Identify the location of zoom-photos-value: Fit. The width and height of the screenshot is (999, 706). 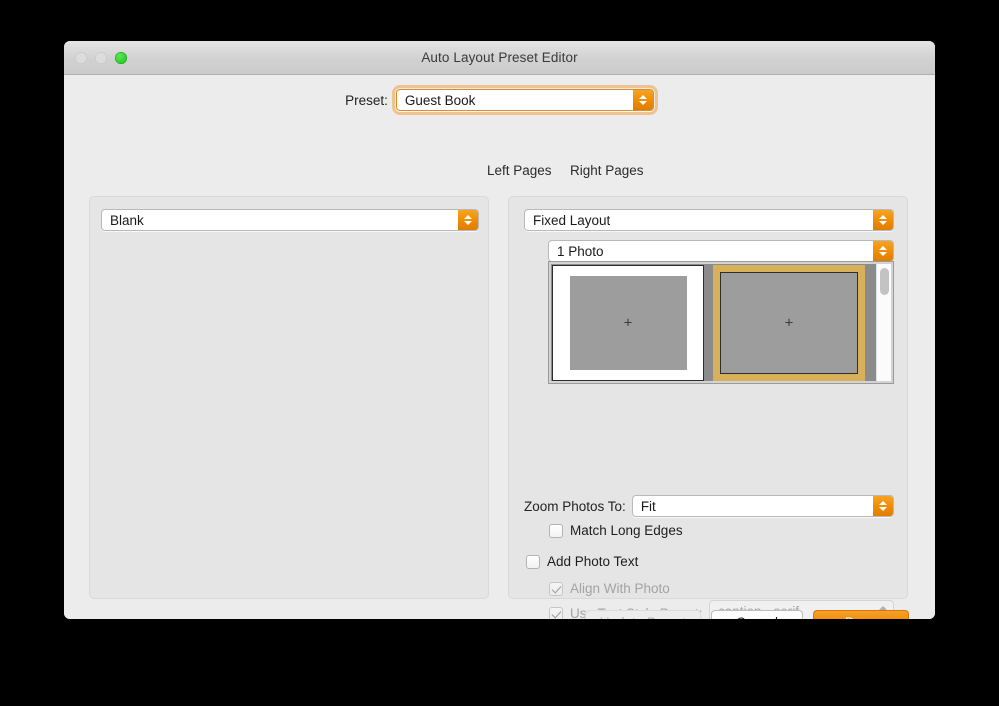
(648, 506).